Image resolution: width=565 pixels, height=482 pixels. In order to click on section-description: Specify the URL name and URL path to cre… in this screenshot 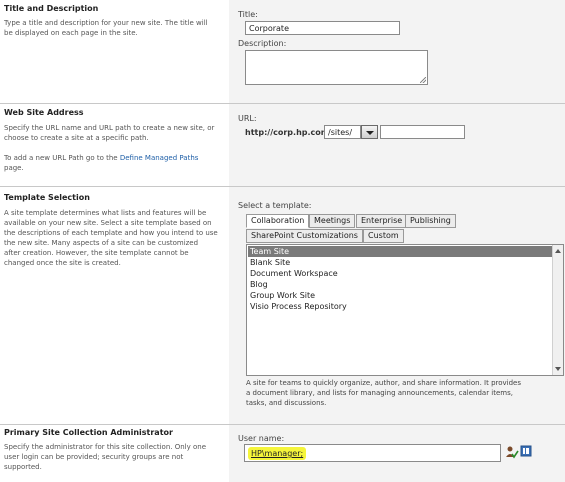, I will do `click(115, 133)`.